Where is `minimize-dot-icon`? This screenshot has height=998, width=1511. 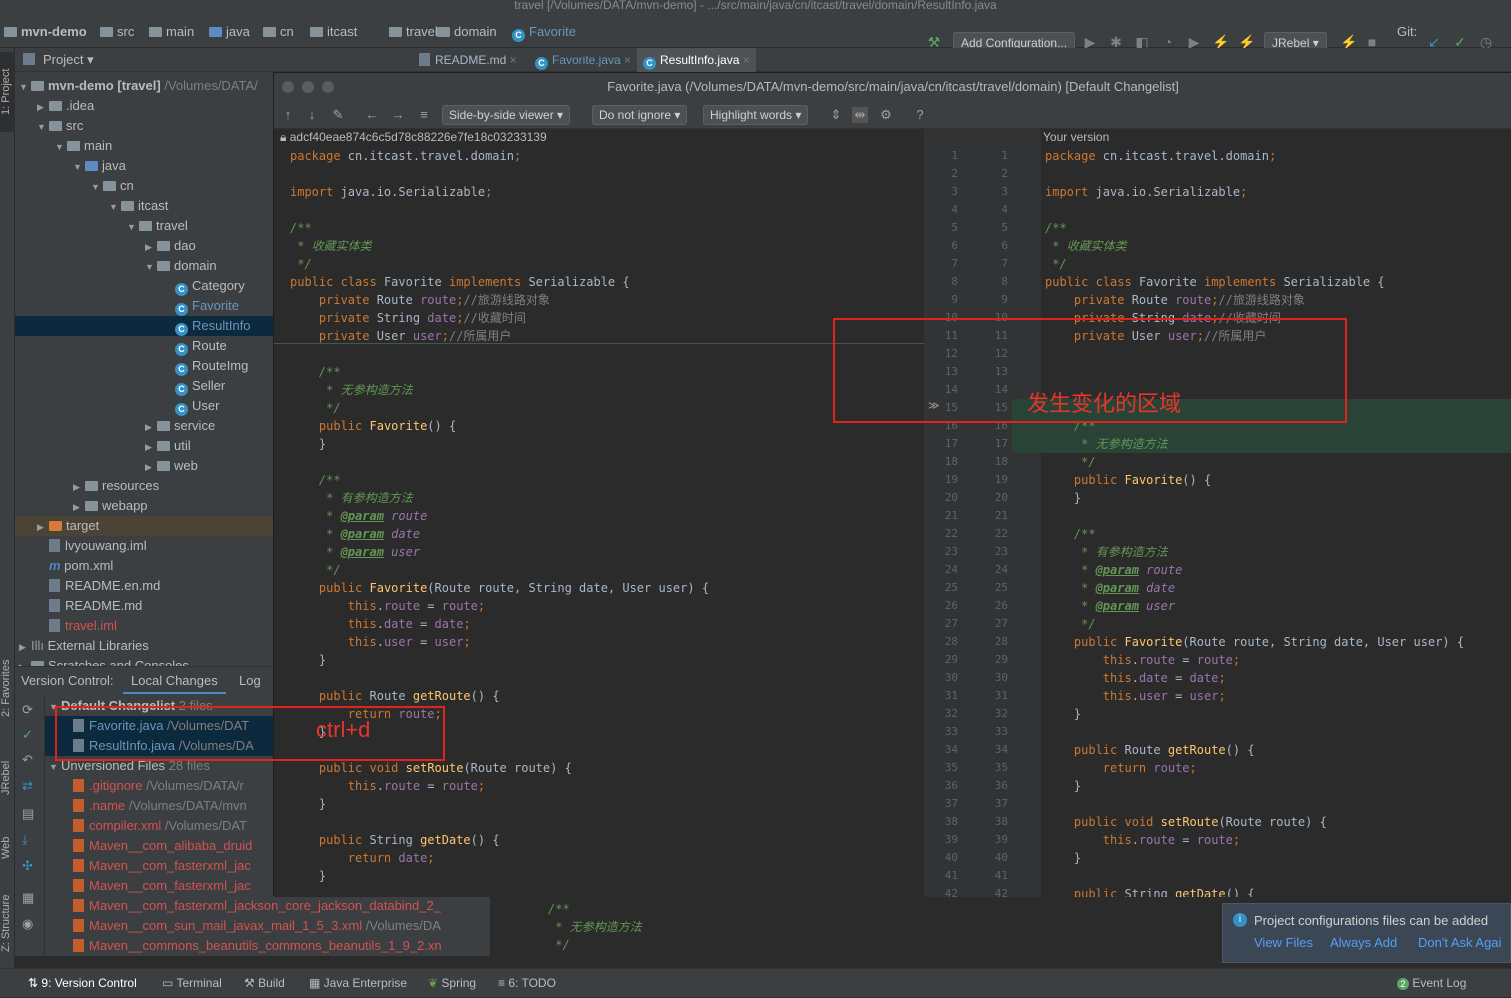
minimize-dot-icon is located at coordinates (308, 87).